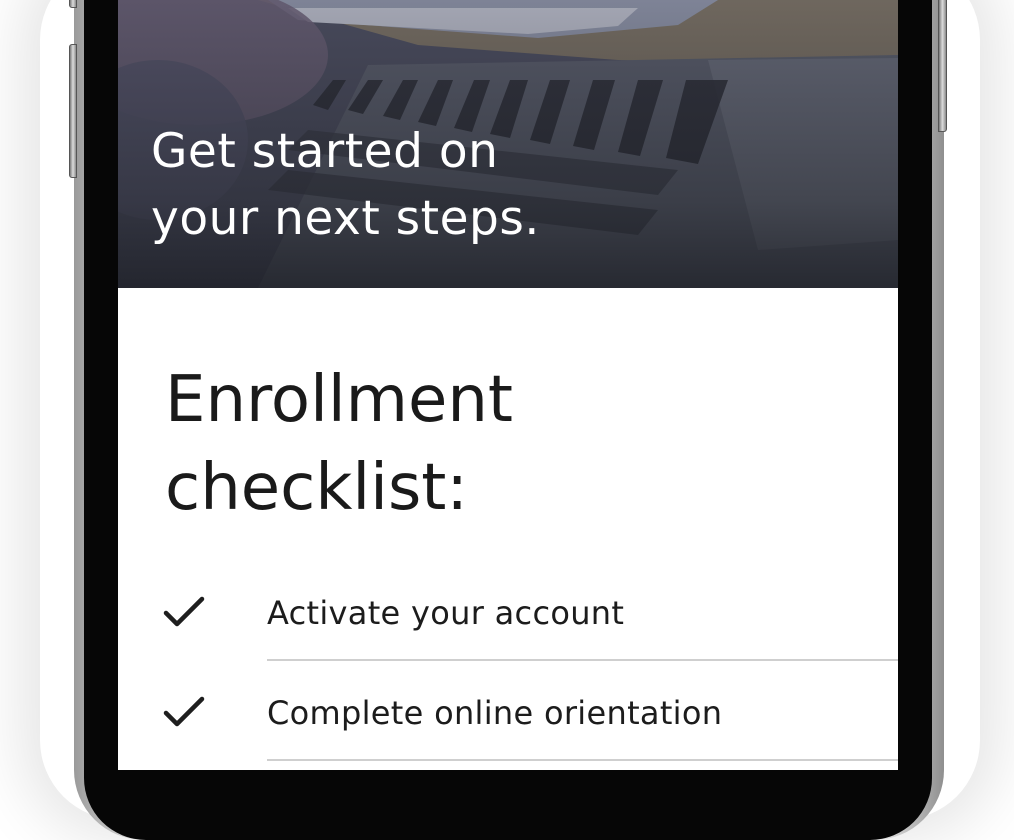 This screenshot has height=840, width=1014. I want to click on checklist-item-label: Activate your account, so click(446, 613).